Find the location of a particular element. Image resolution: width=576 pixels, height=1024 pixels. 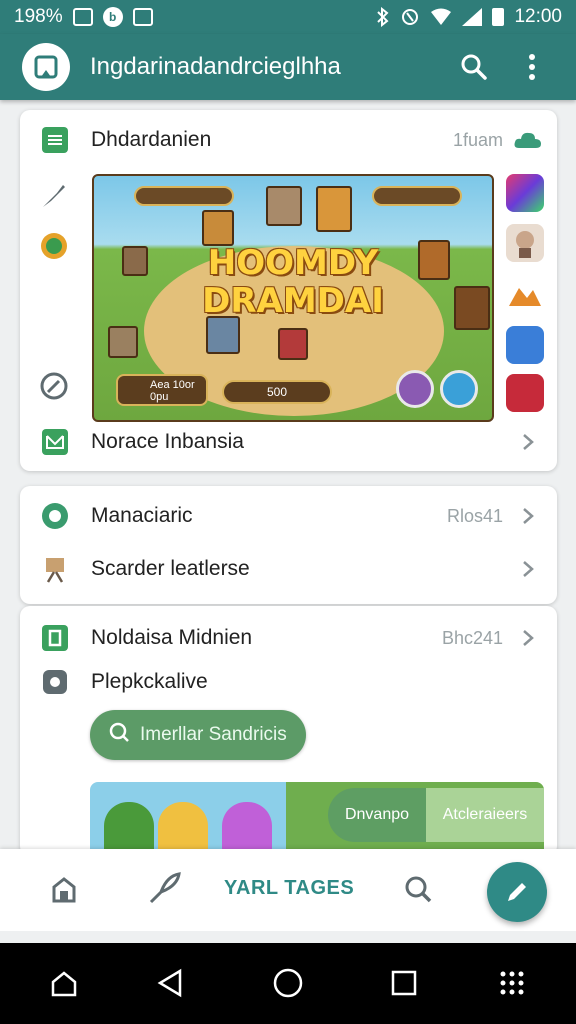

wifi-icon is located at coordinates (441, 17).